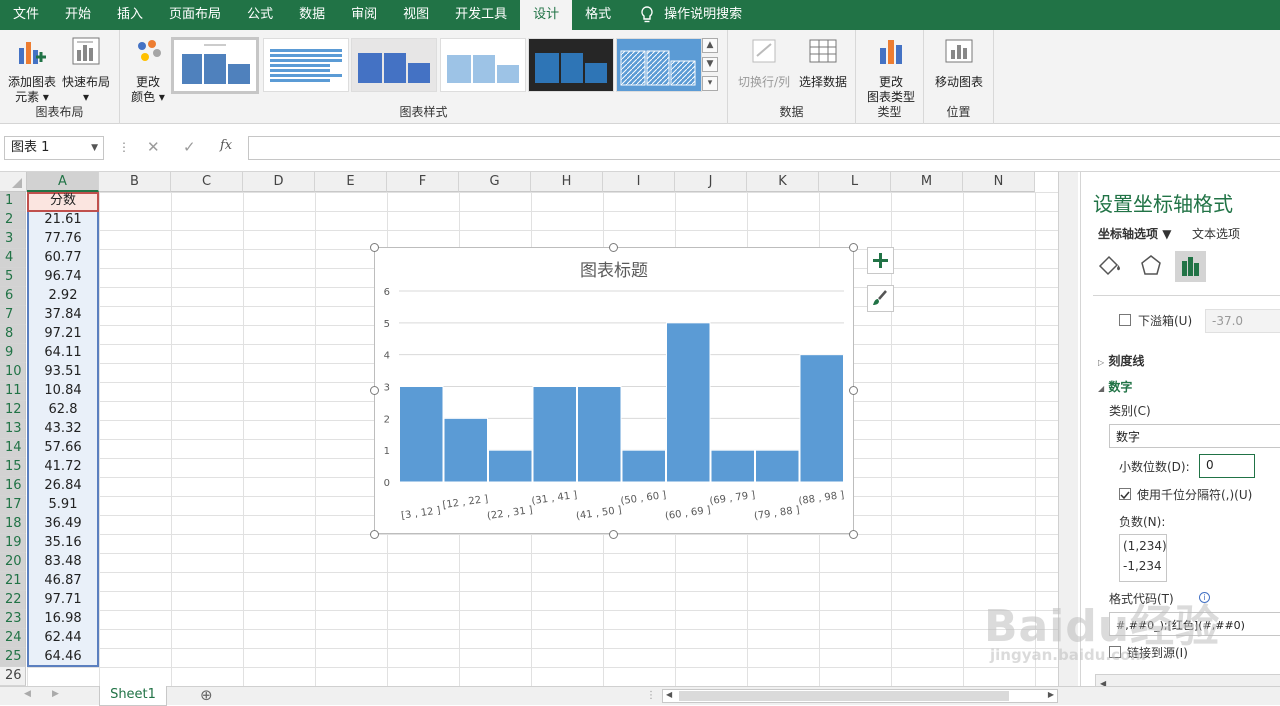 Image resolution: width=1280 pixels, height=706 pixels. What do you see at coordinates (195, 15) in the screenshot?
I see `tab-page-layout: 页面布局` at bounding box center [195, 15].